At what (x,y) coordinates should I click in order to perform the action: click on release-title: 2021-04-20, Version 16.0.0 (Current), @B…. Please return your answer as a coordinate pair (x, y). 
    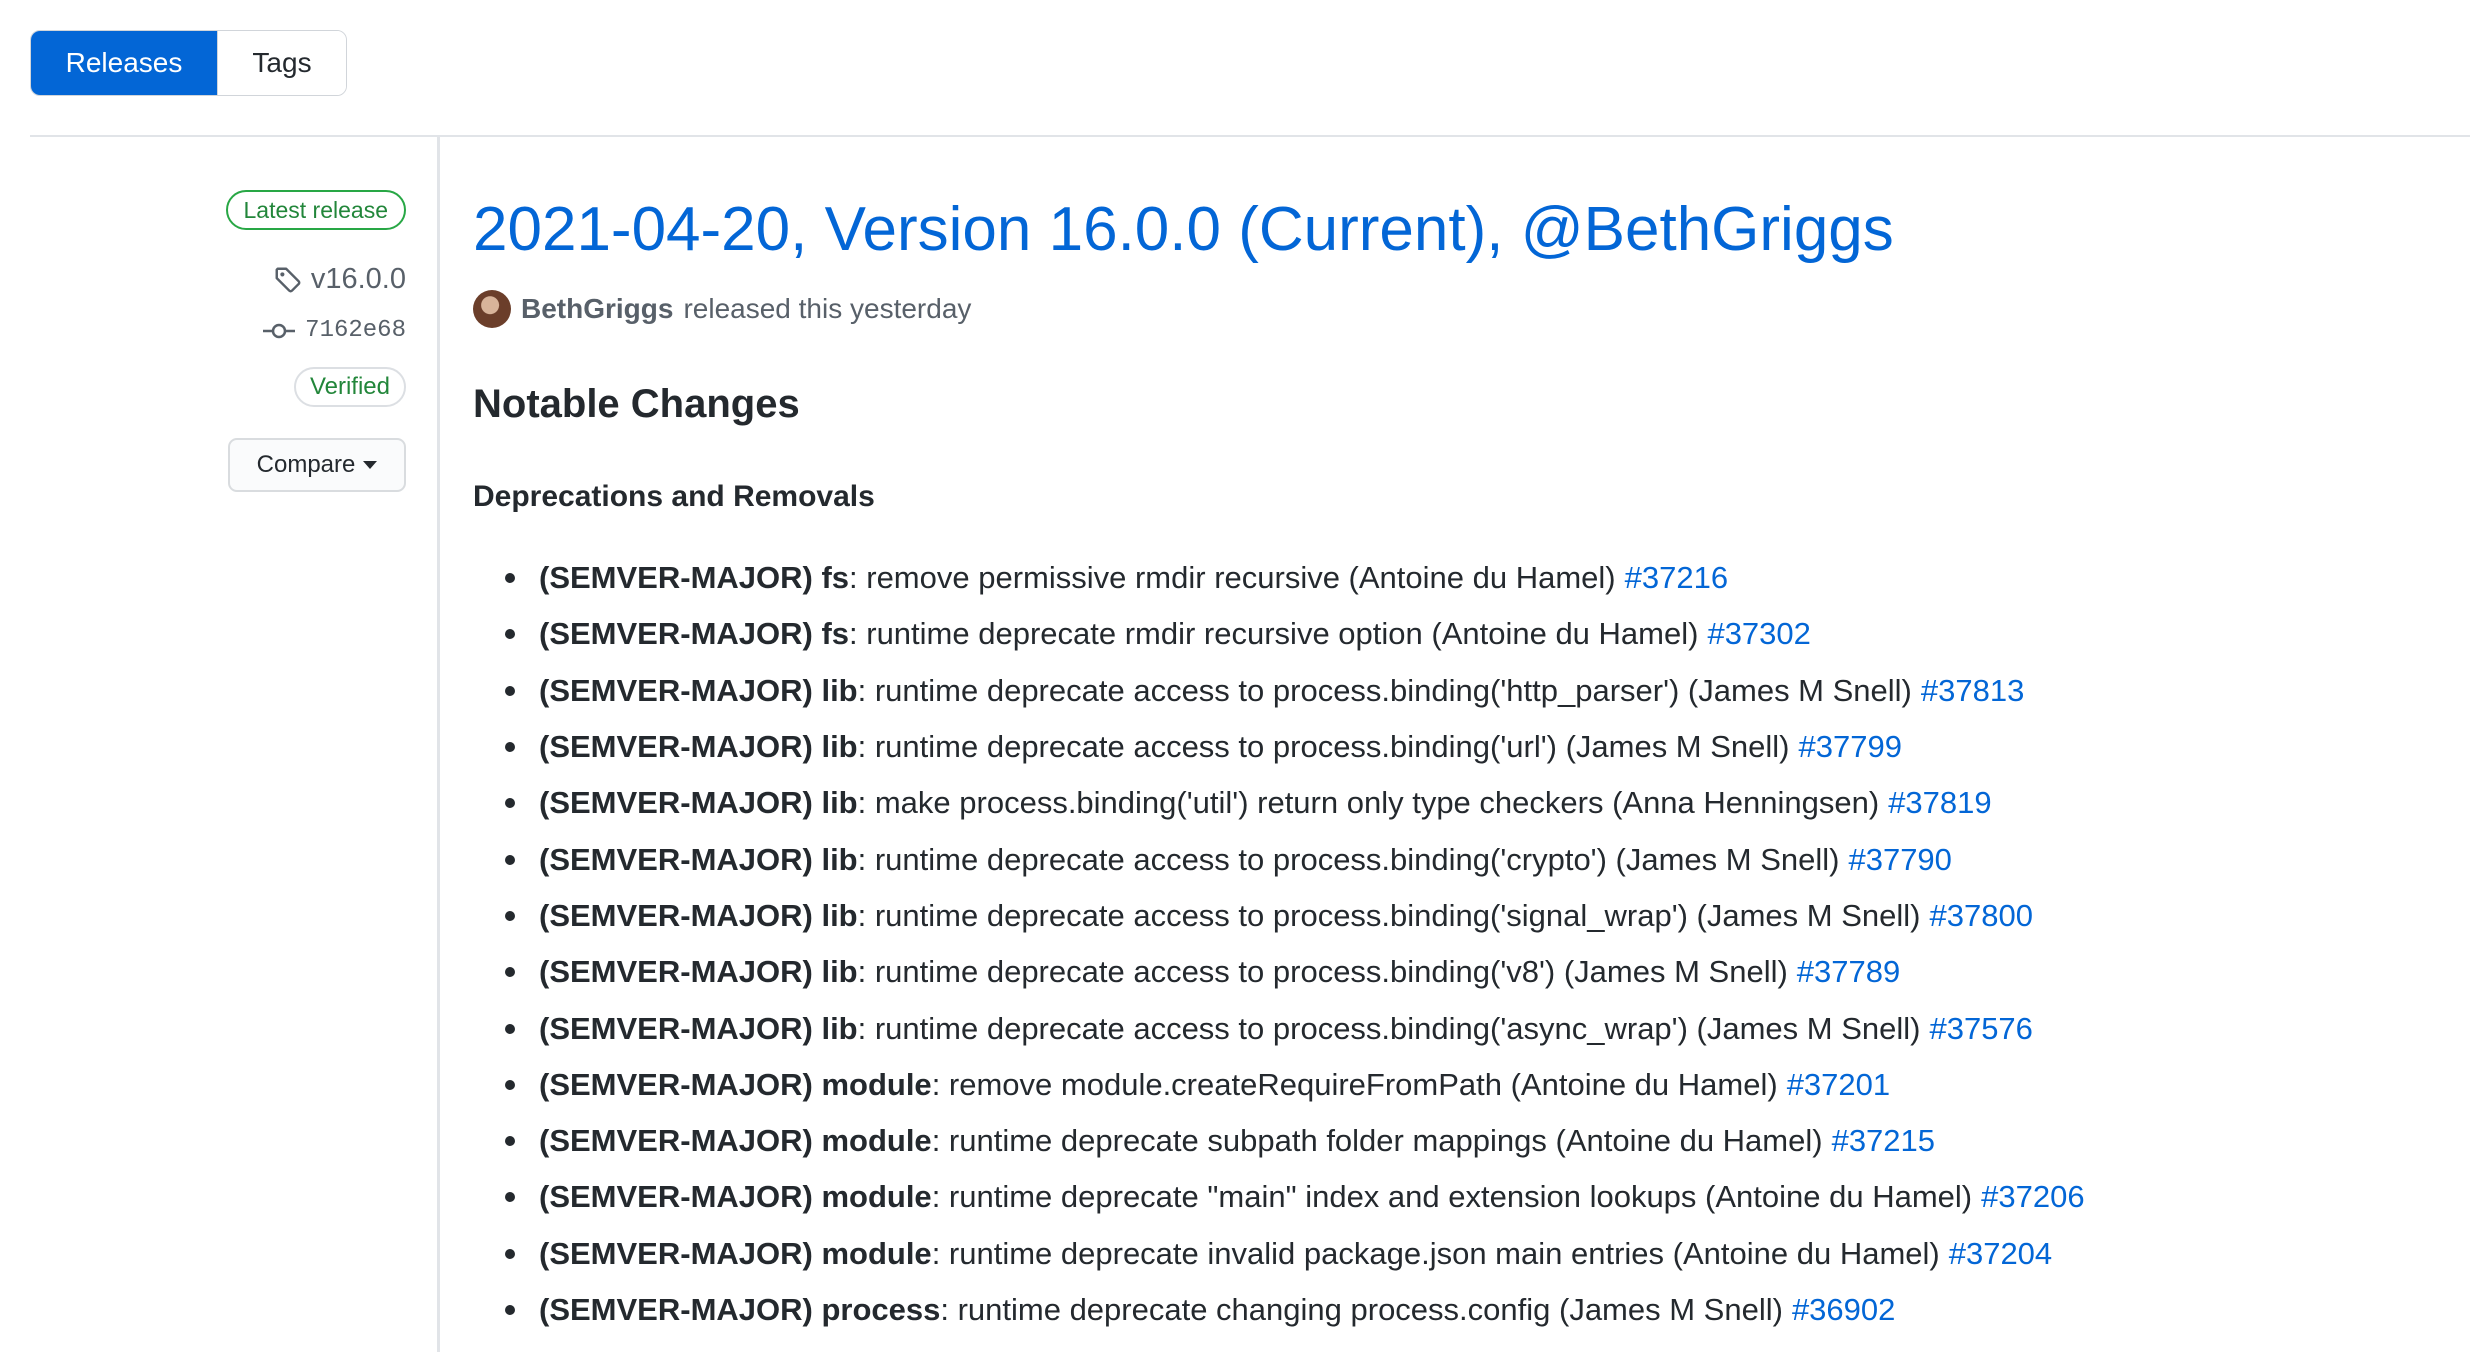
    Looking at the image, I should click on (1183, 230).